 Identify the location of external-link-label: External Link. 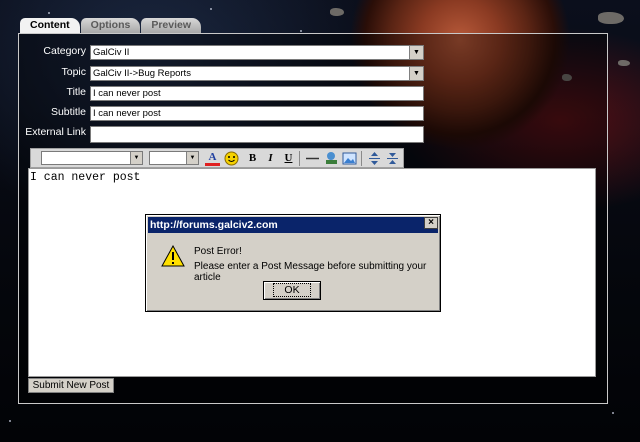
(55, 132).